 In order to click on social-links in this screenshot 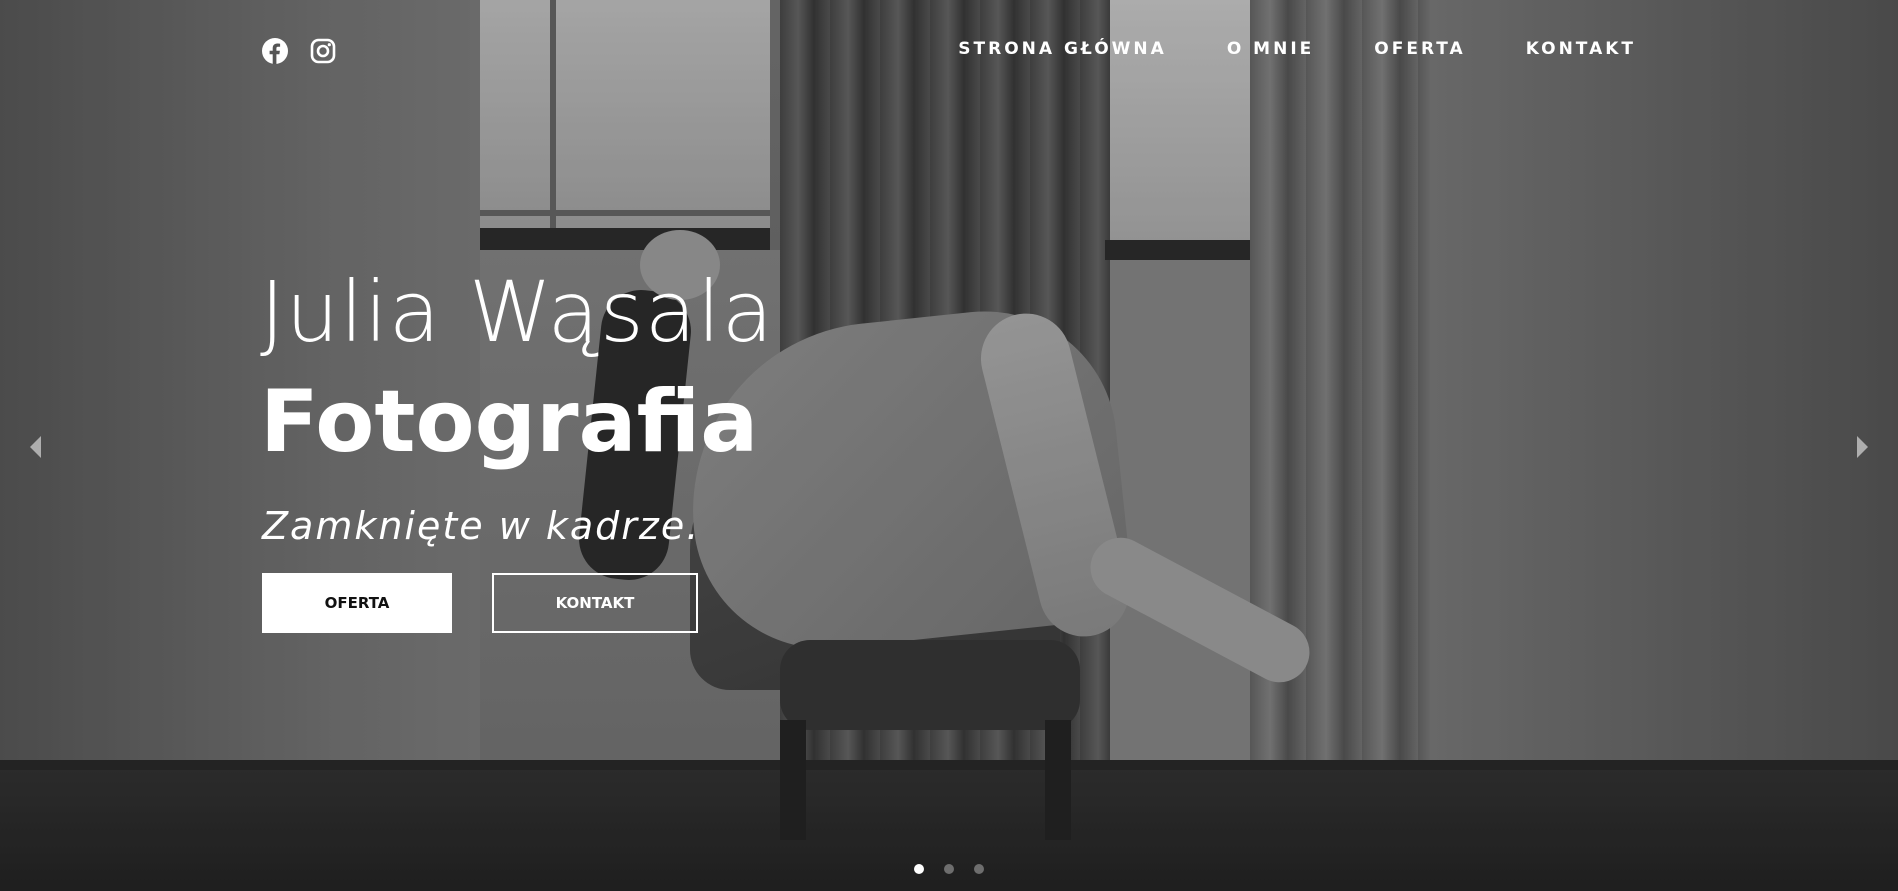, I will do `click(299, 51)`.